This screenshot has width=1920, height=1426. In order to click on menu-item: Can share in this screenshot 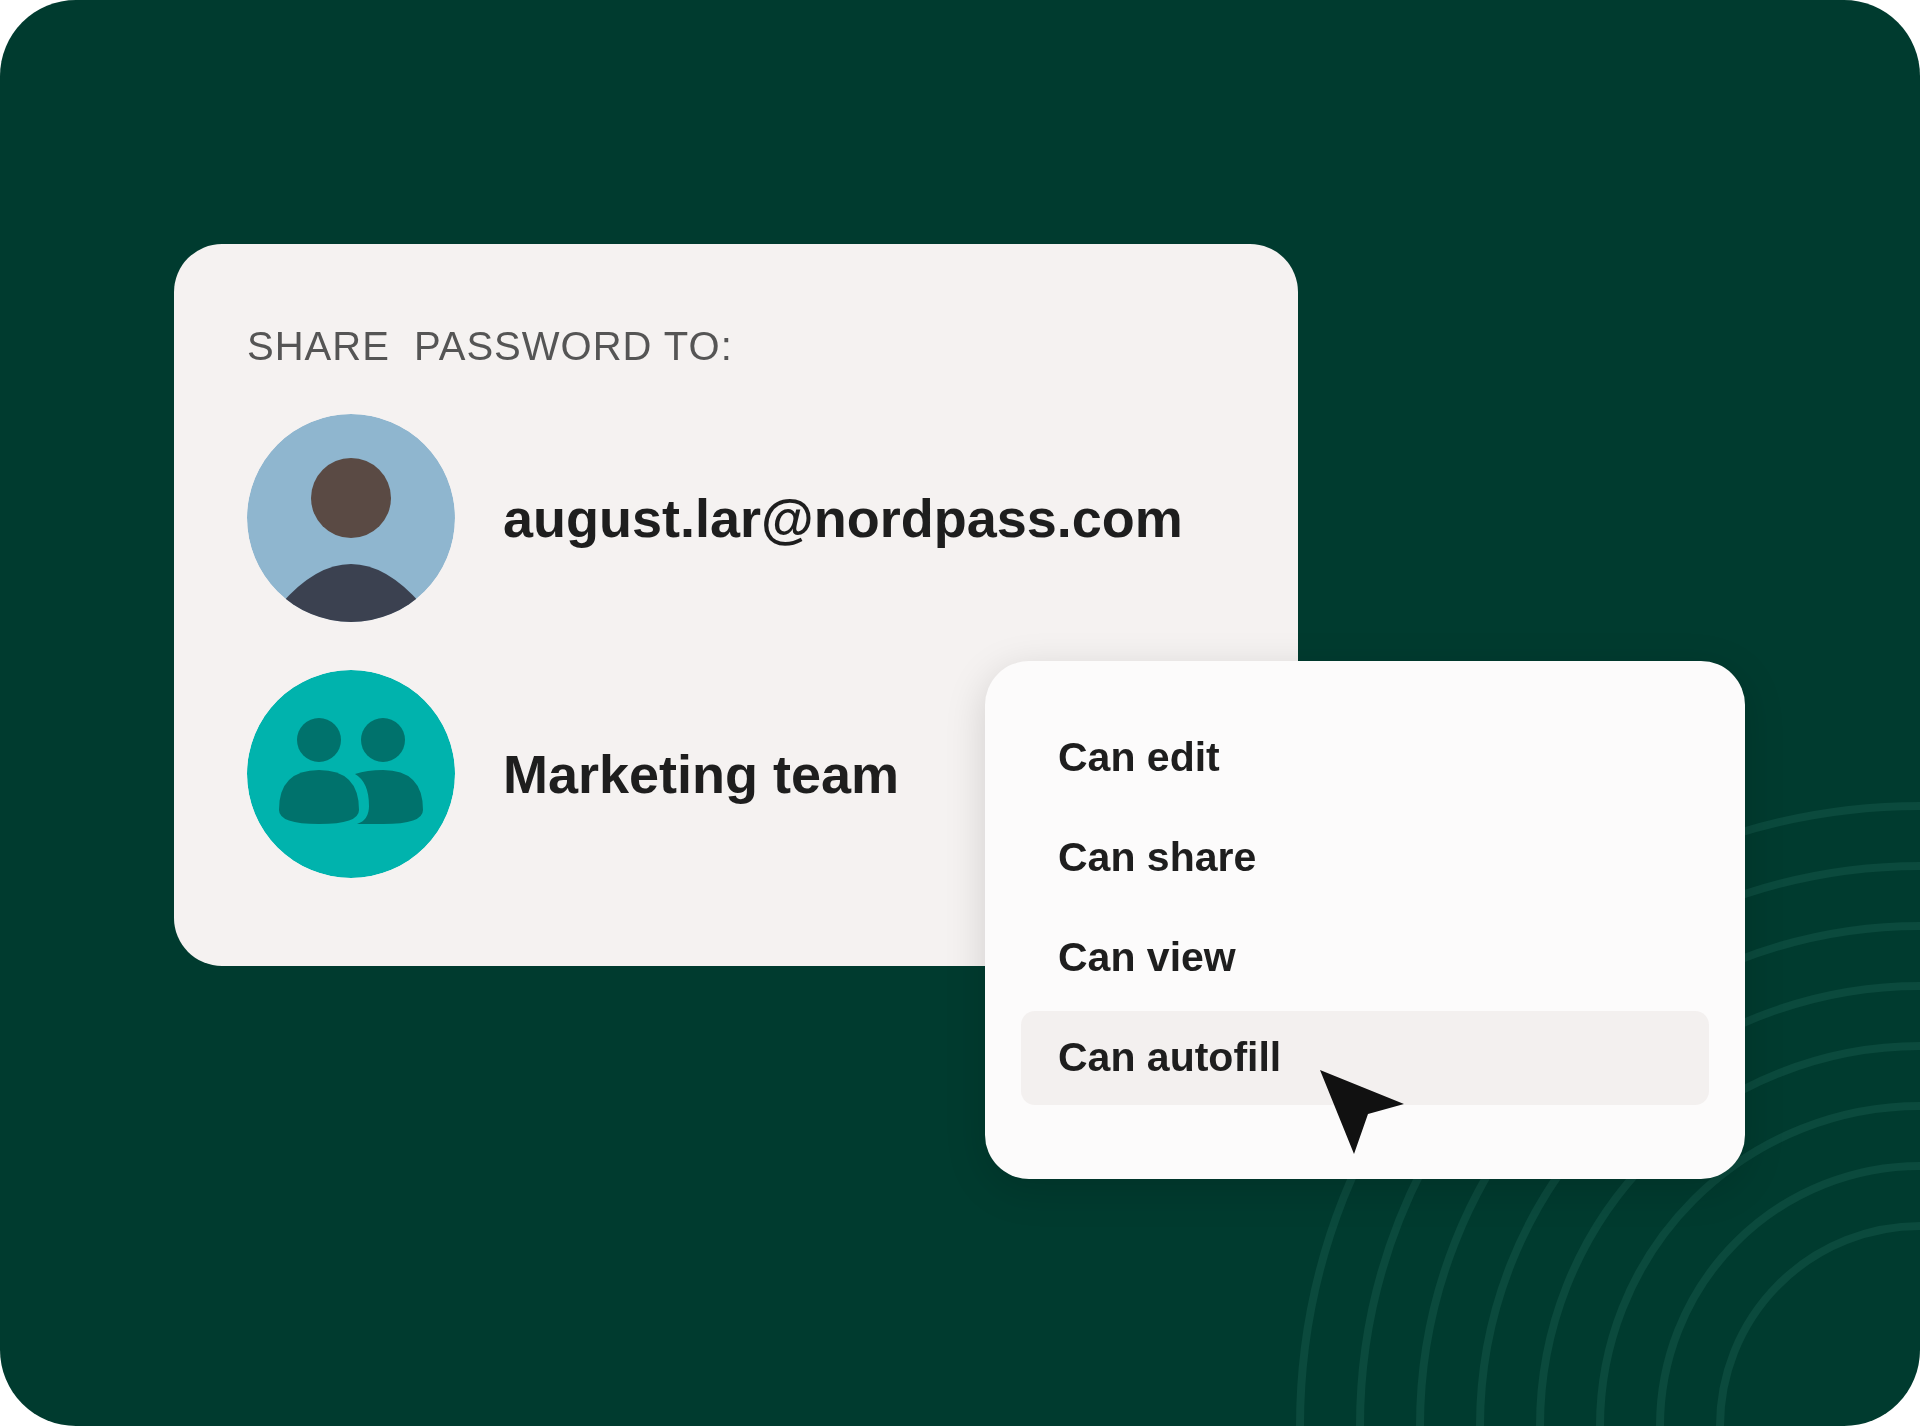, I will do `click(1365, 858)`.